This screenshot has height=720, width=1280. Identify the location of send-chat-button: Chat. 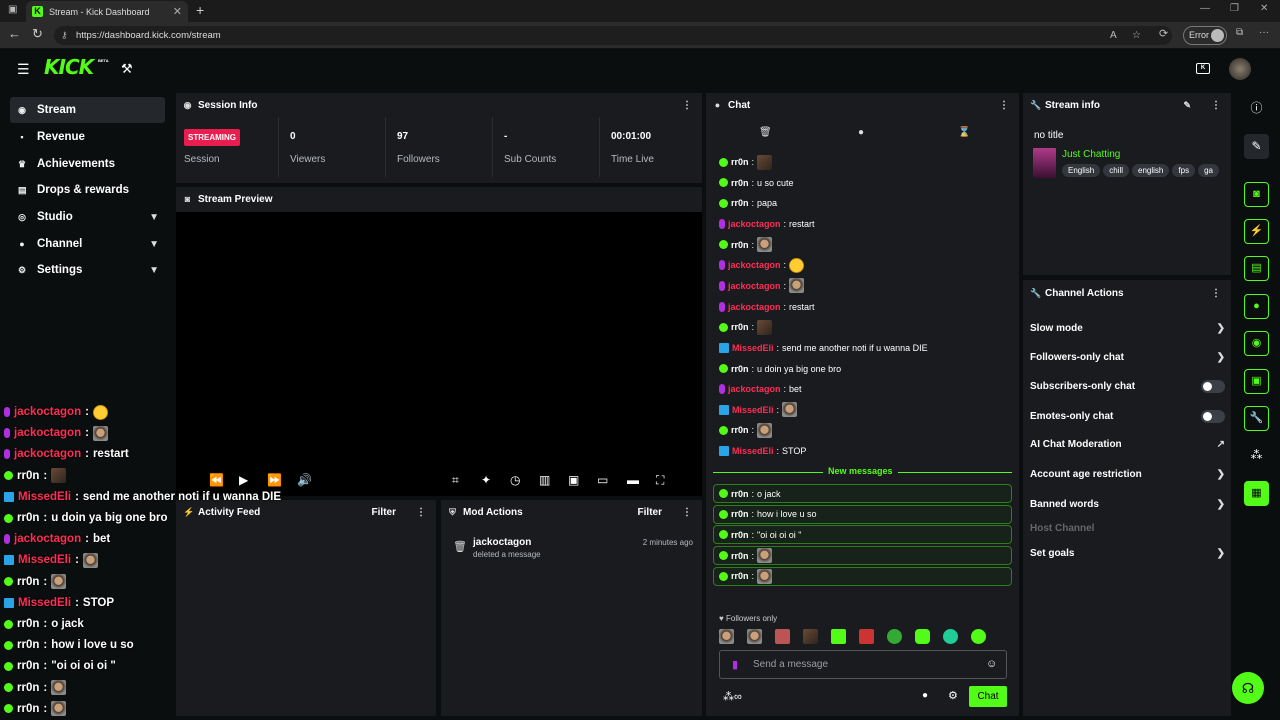
(988, 696).